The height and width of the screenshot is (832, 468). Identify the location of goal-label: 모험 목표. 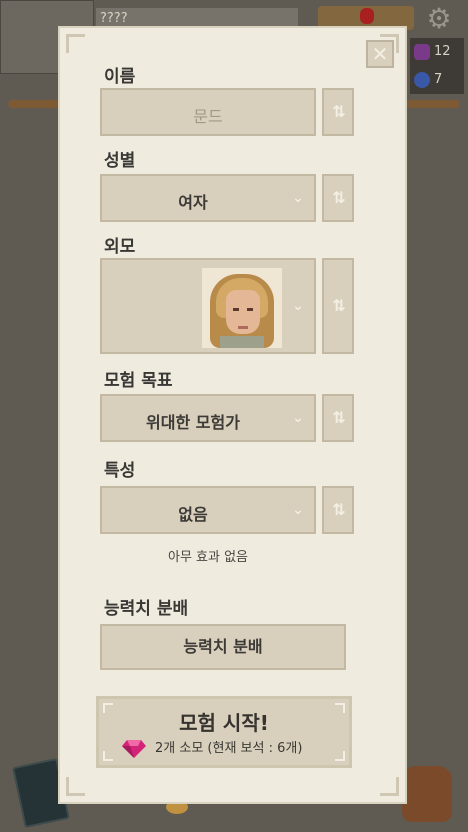
(138, 381).